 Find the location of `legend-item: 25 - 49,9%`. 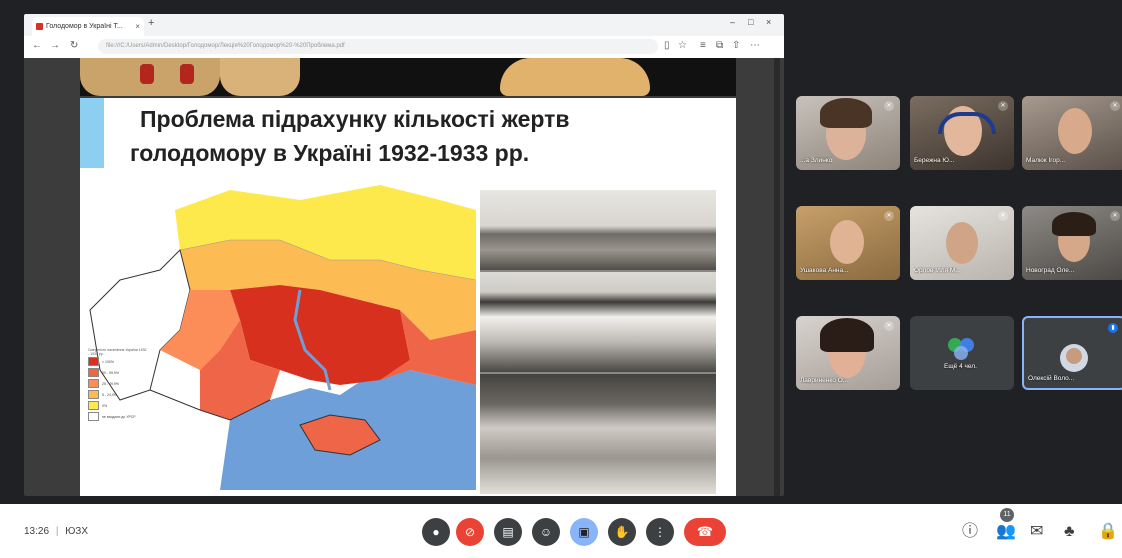

legend-item: 25 - 49,9% is located at coordinates (123, 383).